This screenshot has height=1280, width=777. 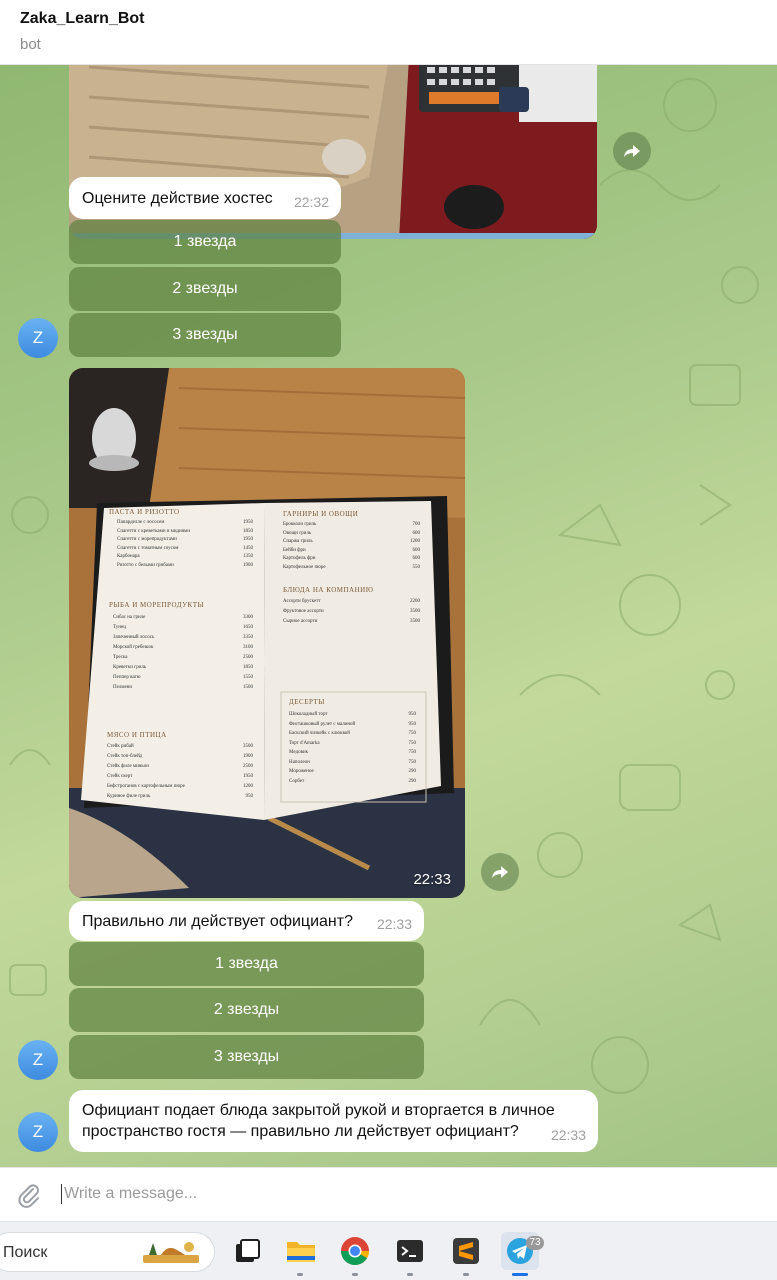 I want to click on message-text: Правильно ли действует официант?, so click(x=217, y=921).